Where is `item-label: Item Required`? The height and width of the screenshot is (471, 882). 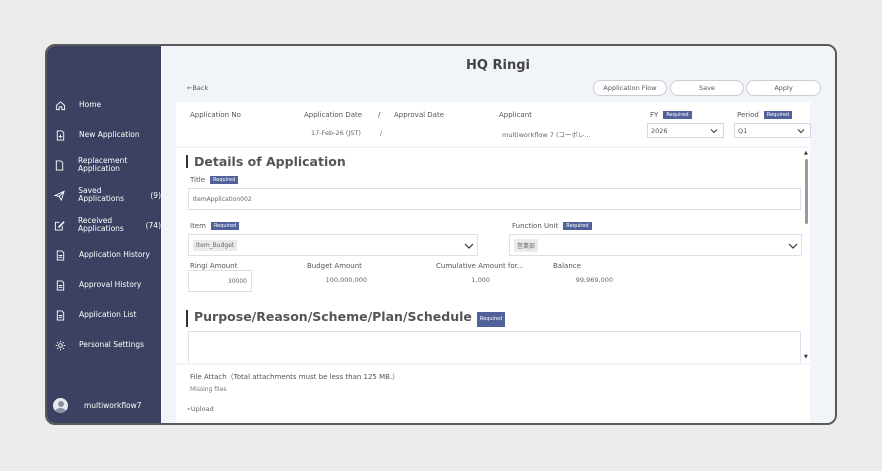 item-label: Item Required is located at coordinates (215, 226).